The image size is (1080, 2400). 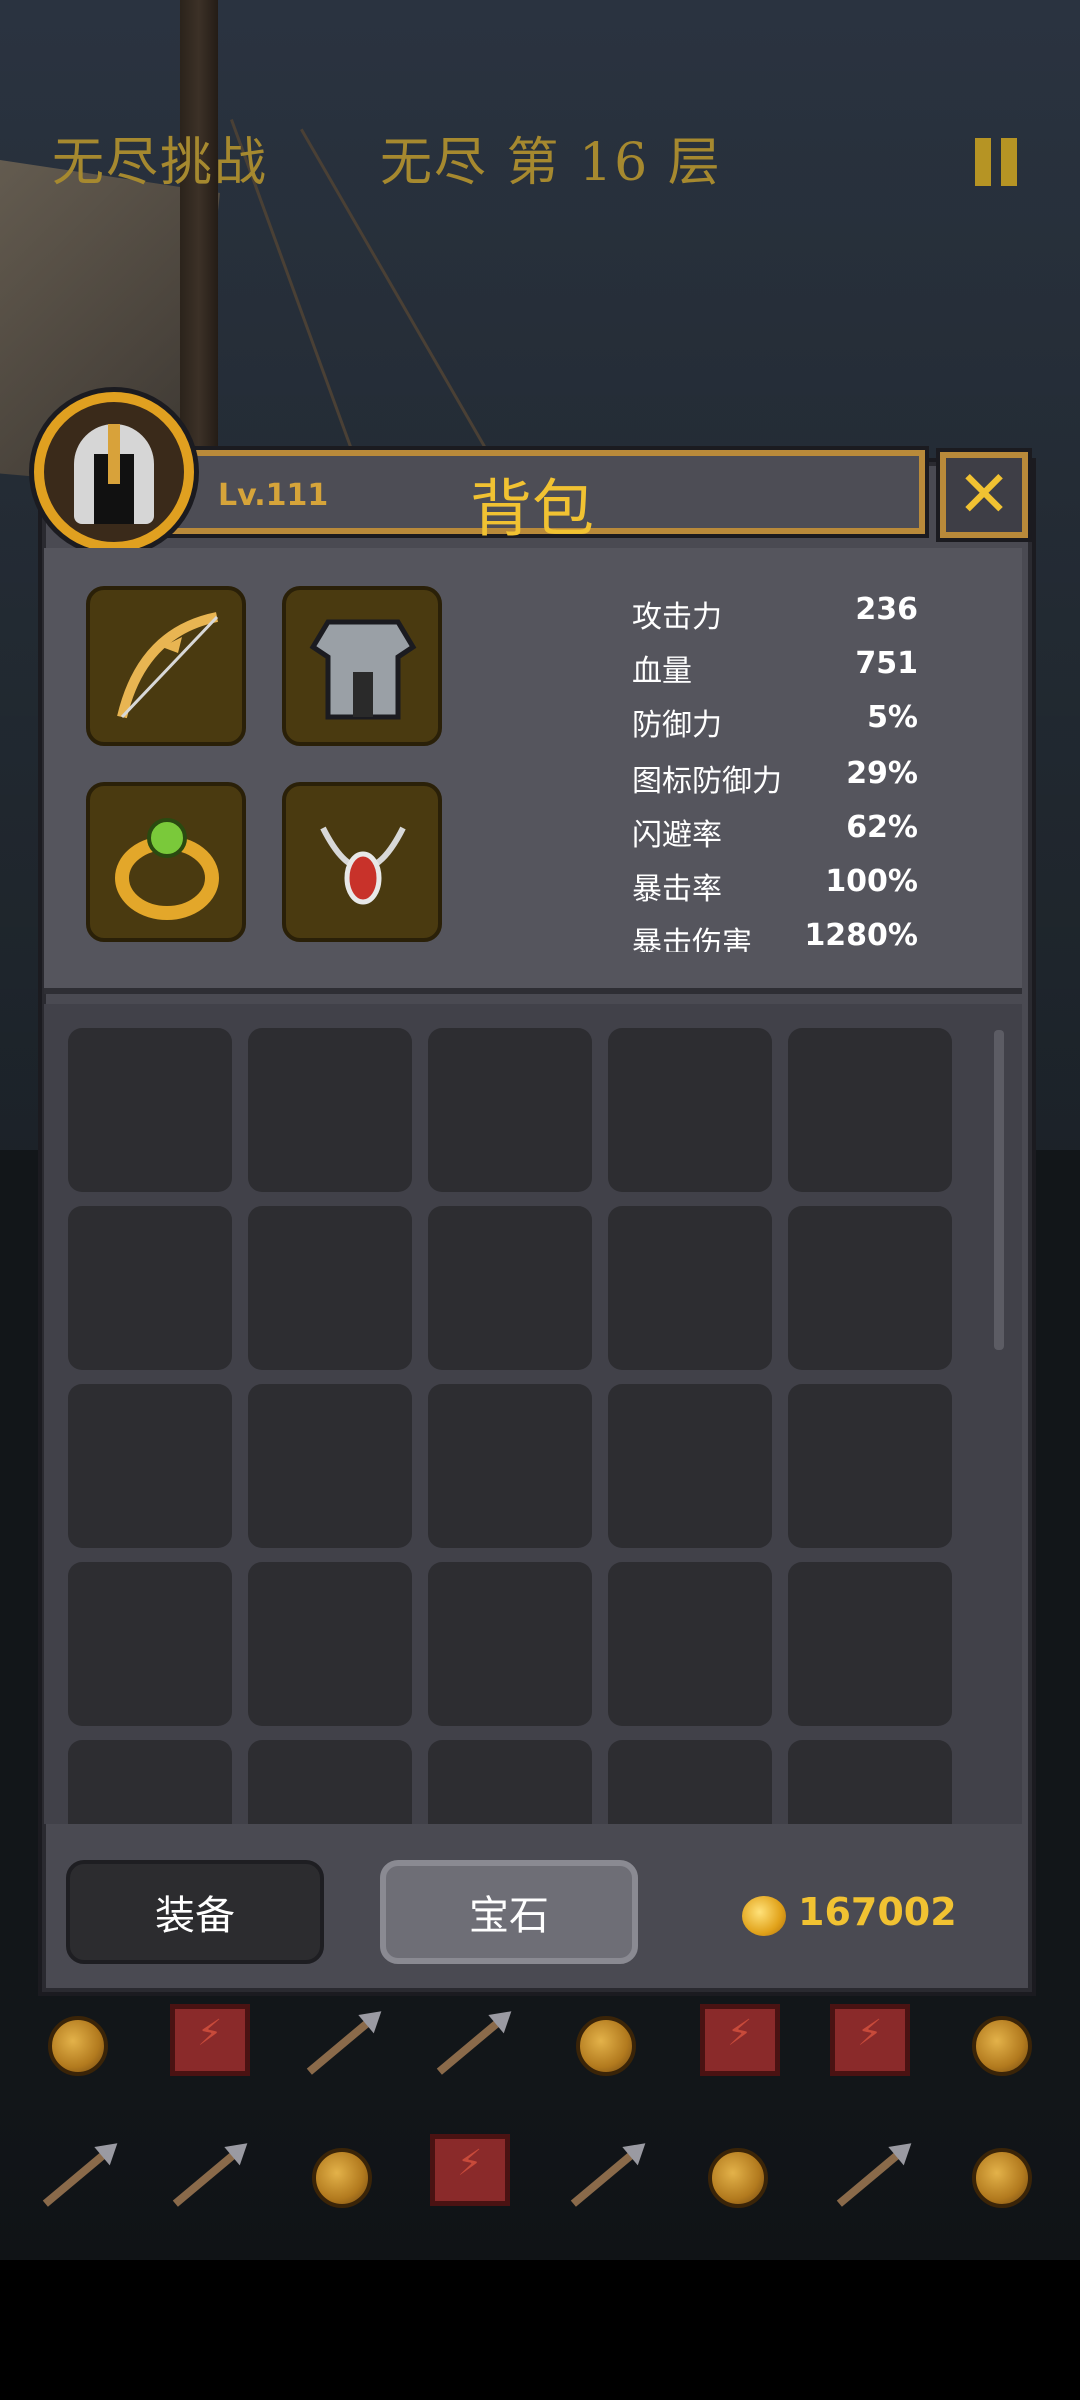 I want to click on stat-label-icon-defense: 图标防御力, so click(x=707, y=781).